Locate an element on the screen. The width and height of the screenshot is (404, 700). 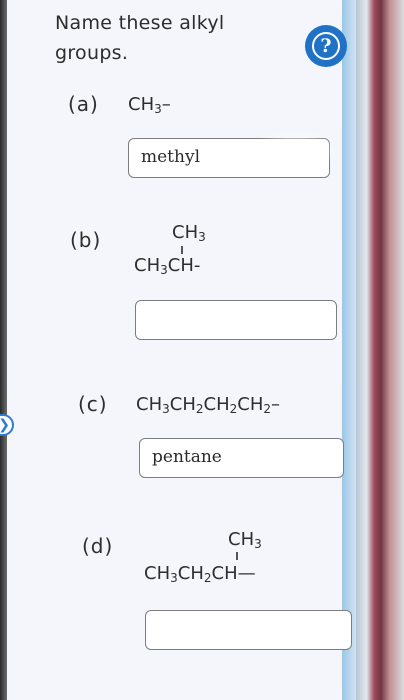
item-b-formula: CH3CH- is located at coordinates (167, 266).